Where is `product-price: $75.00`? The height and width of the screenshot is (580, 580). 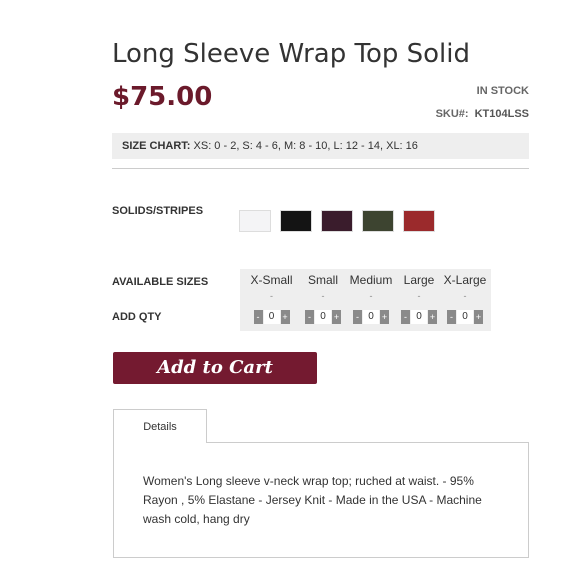
product-price: $75.00 is located at coordinates (162, 97).